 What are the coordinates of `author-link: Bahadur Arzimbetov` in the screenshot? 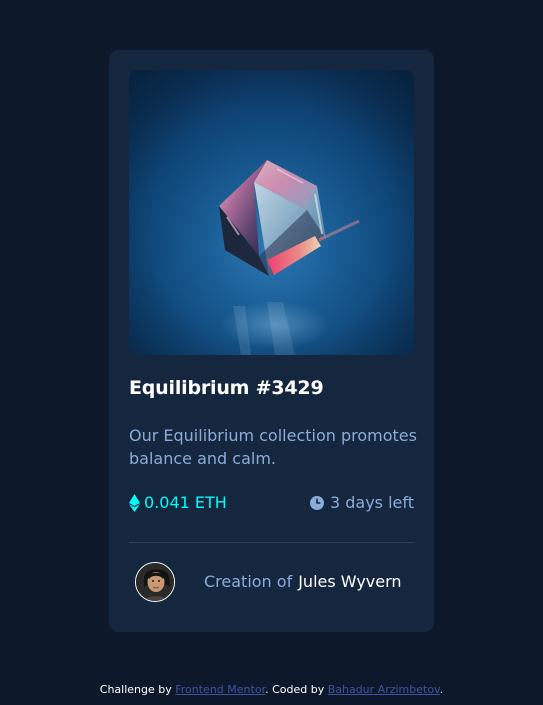 It's located at (384, 689).